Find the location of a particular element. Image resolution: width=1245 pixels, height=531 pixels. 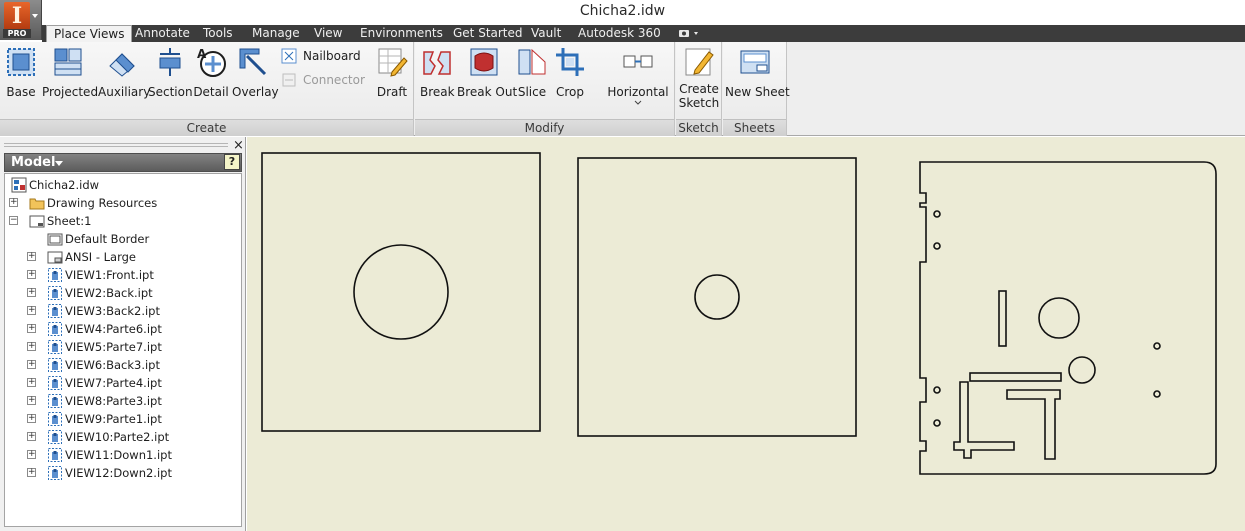

sheet-icon is located at coordinates (37, 221).